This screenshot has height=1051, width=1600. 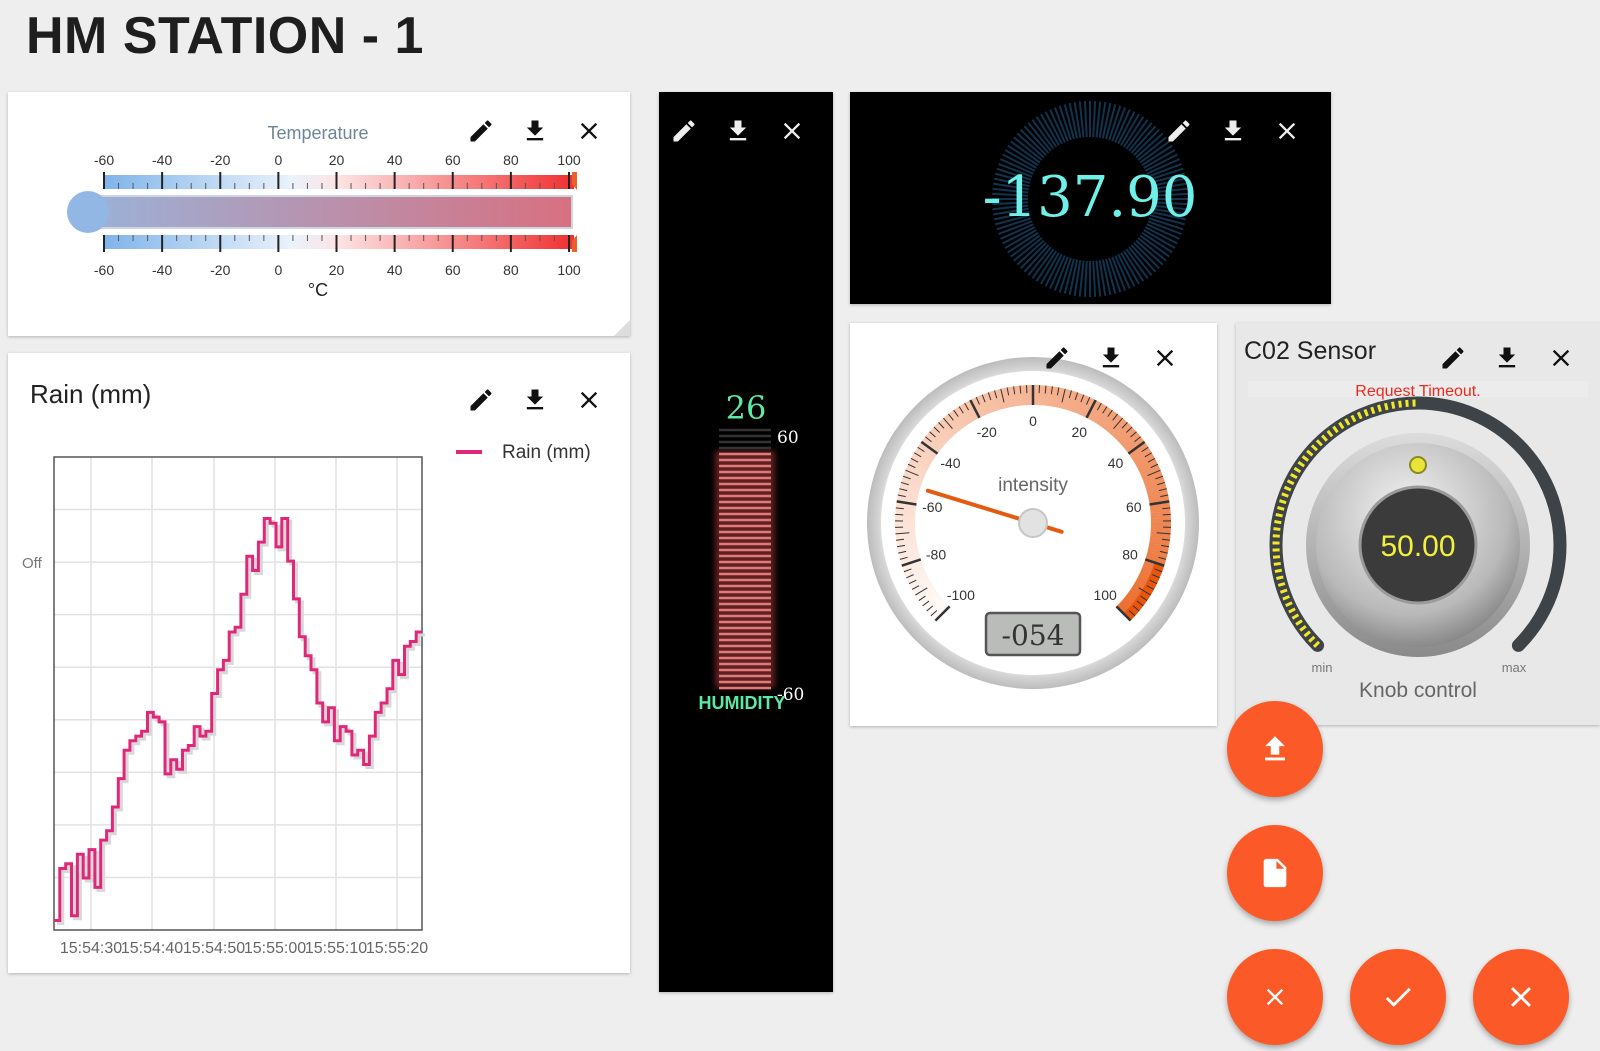 I want to click on intensity-label: intensity, so click(x=1033, y=485).